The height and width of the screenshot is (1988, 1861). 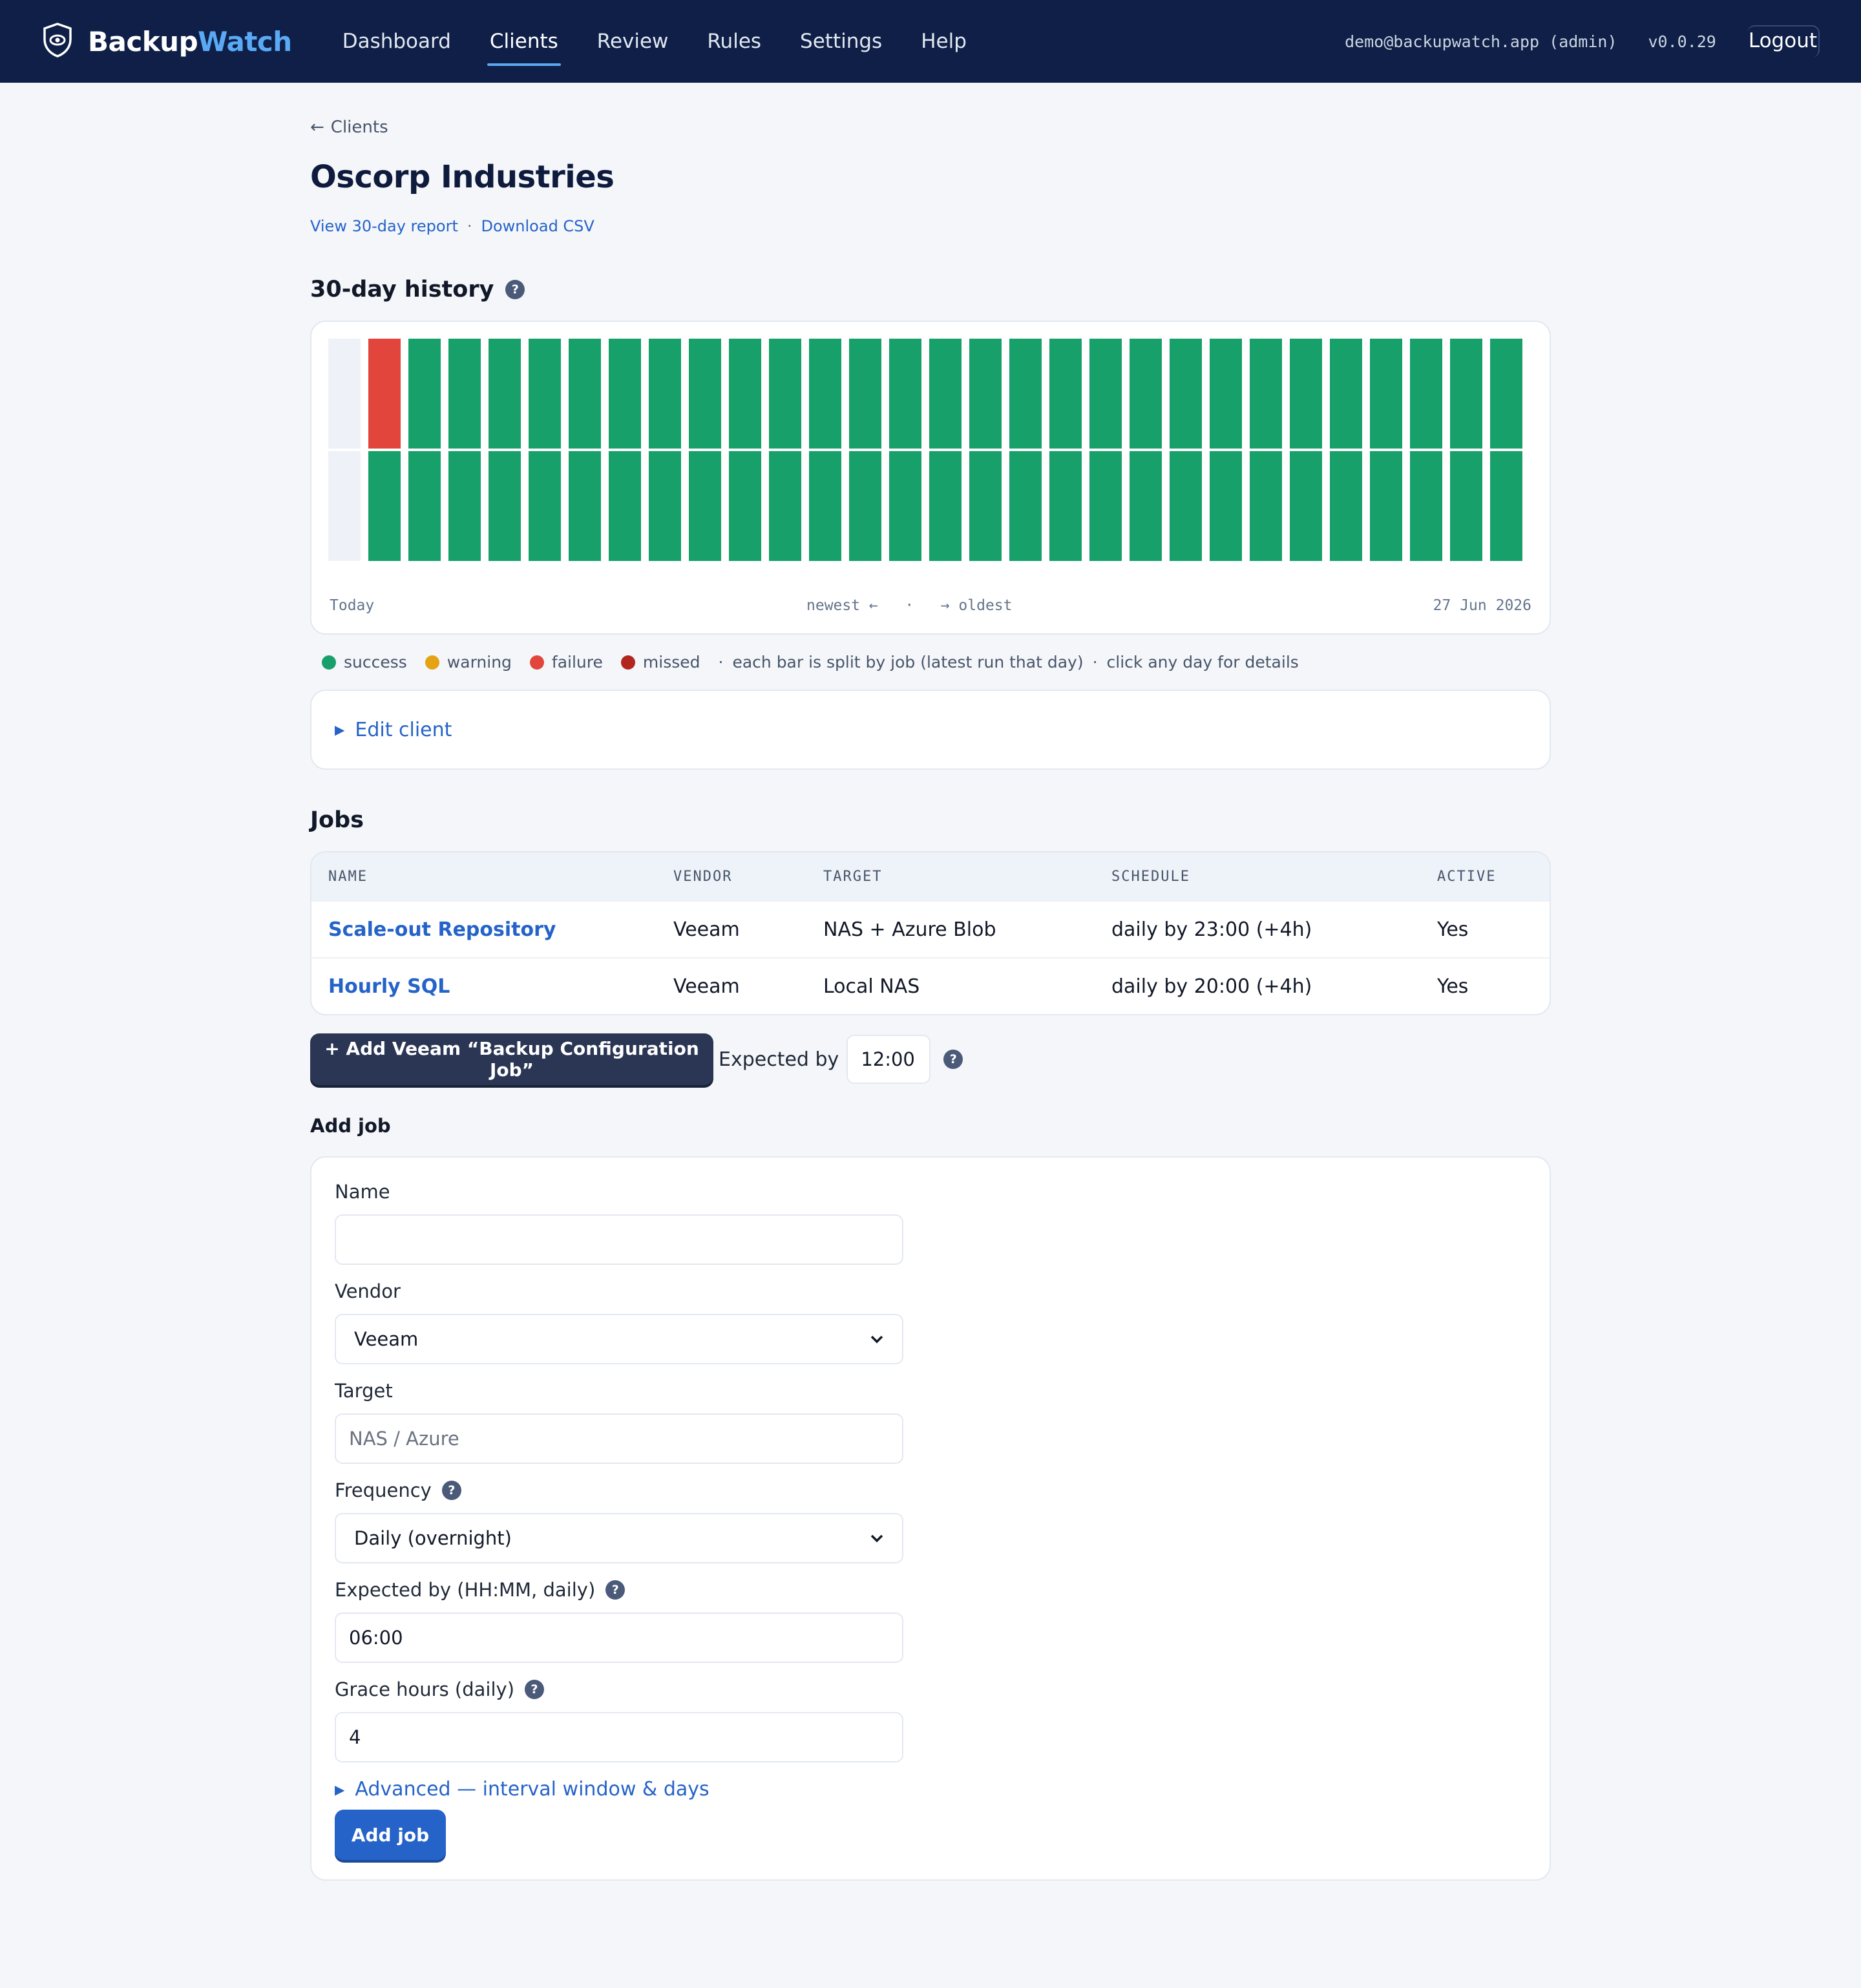 I want to click on quick-add-help-icon: ?, so click(x=953, y=1059).